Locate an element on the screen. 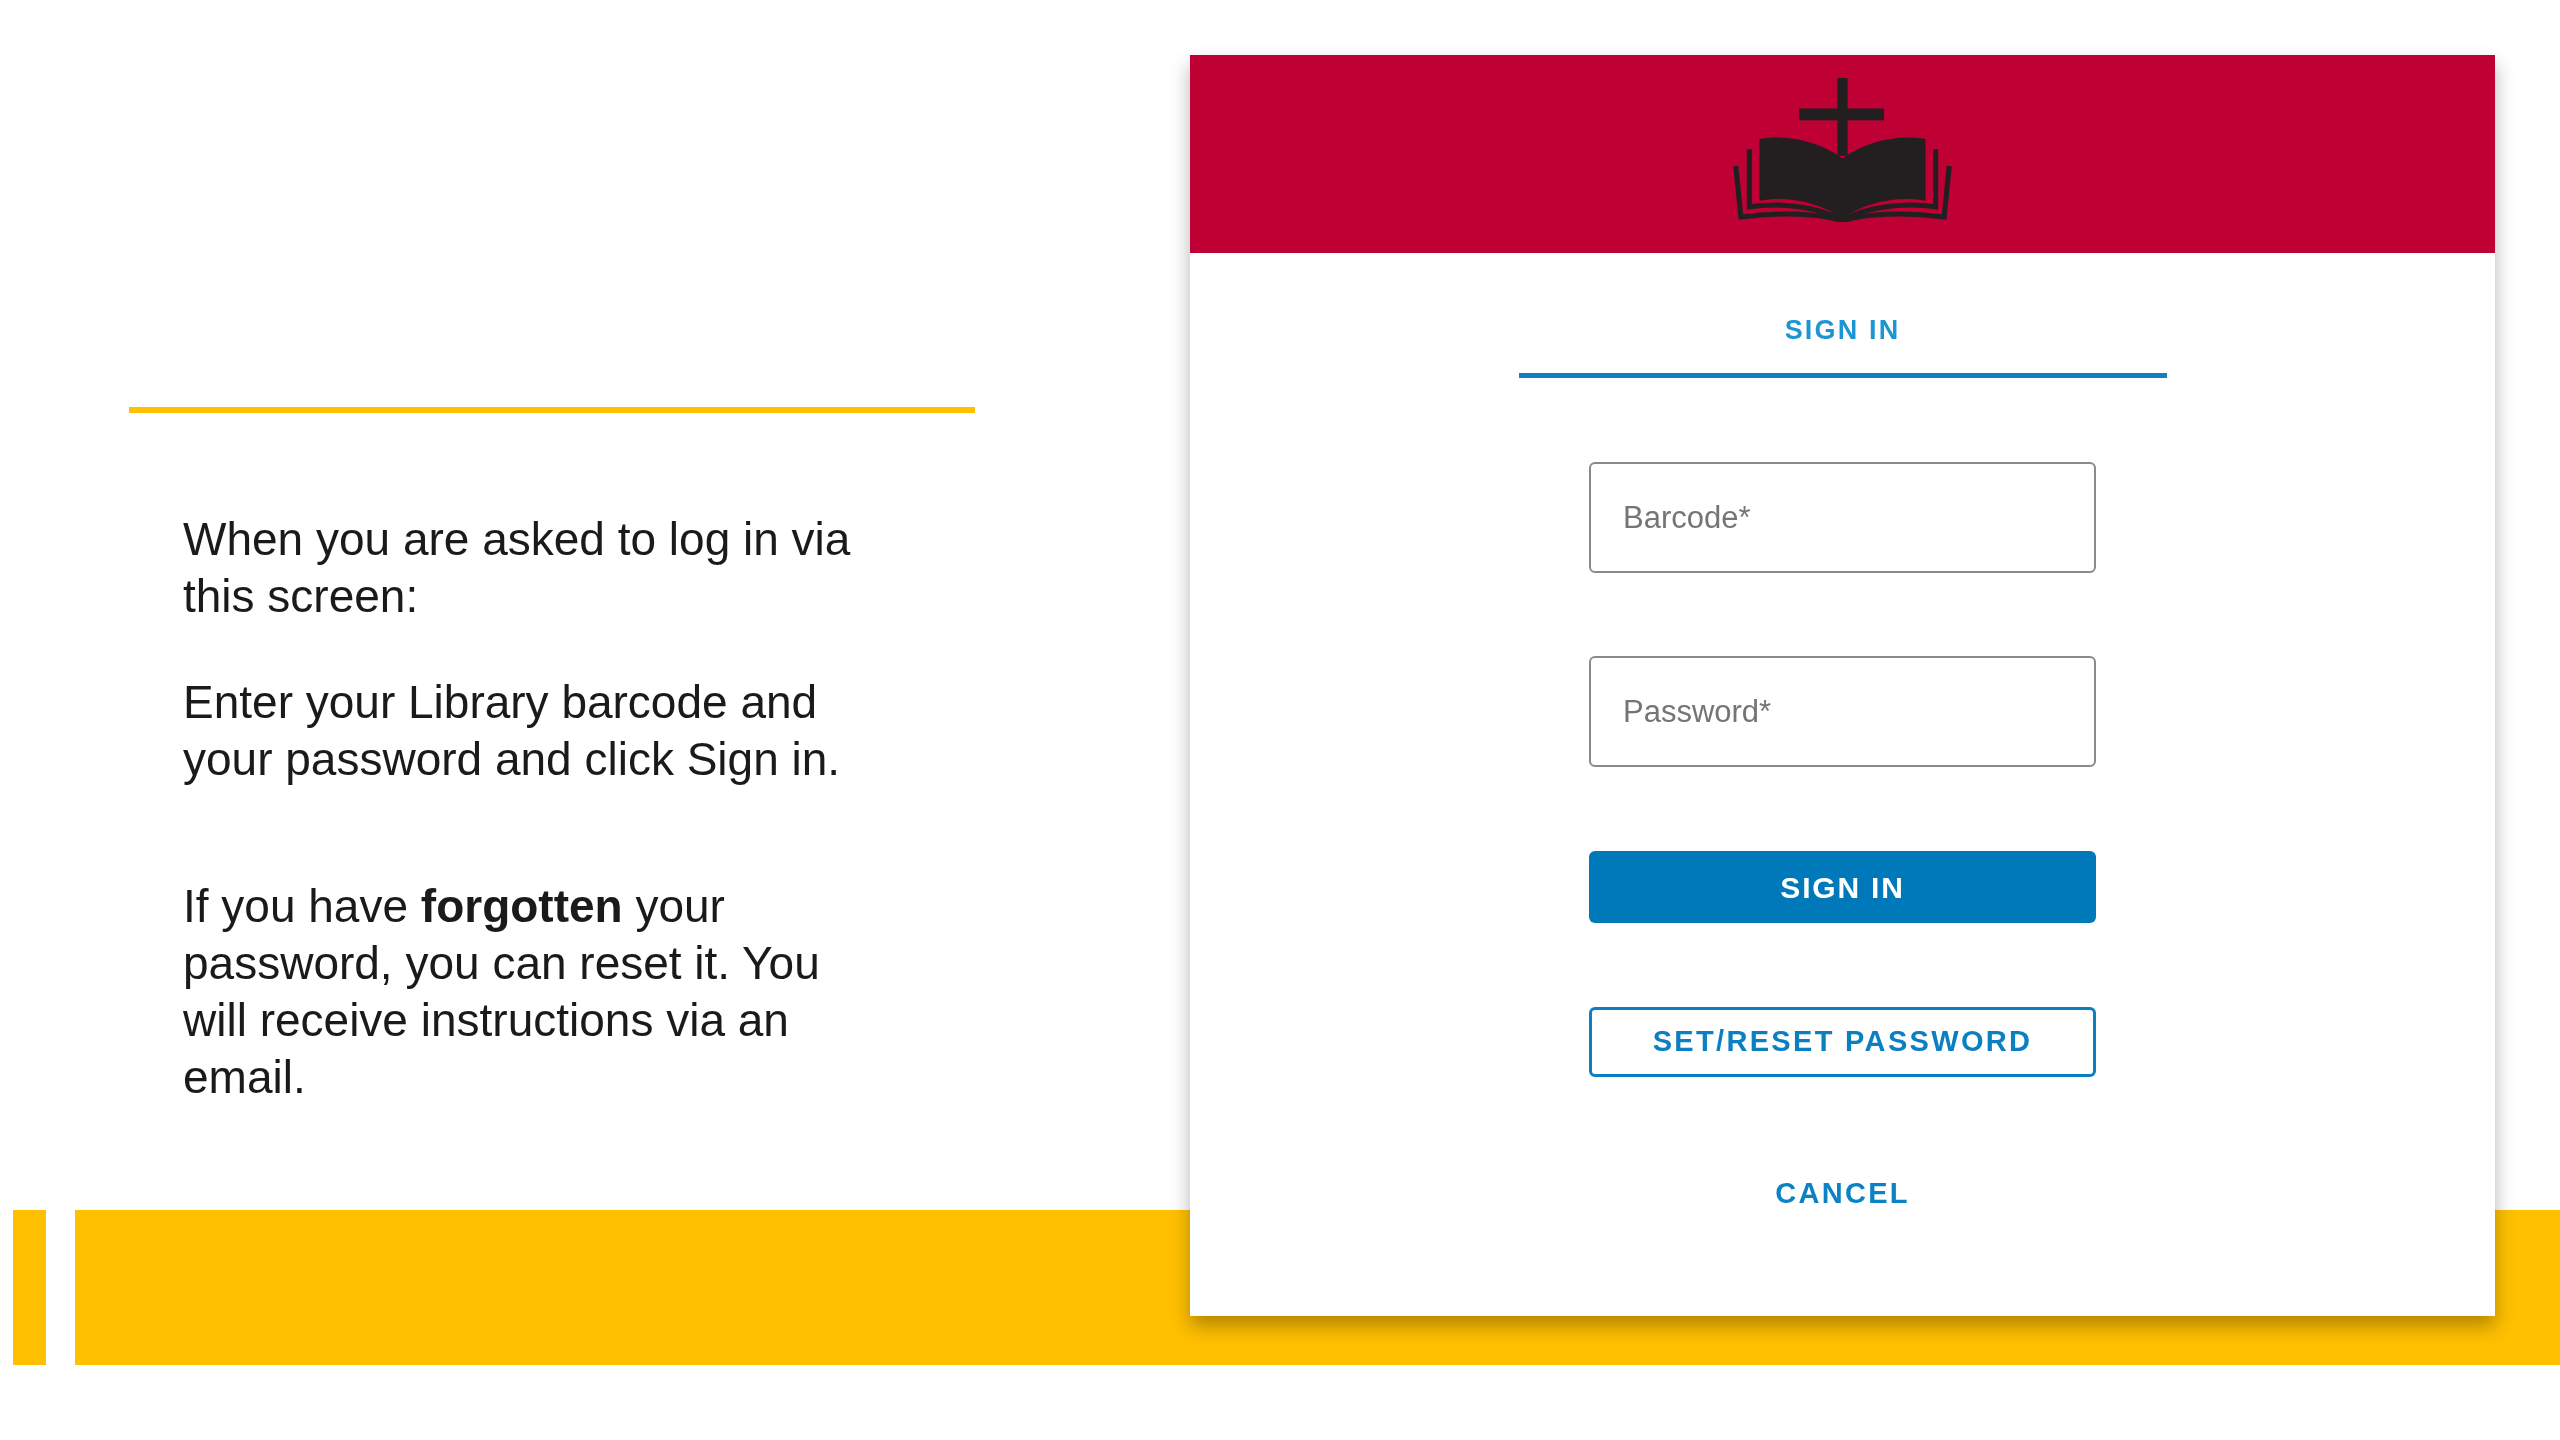  sign-in-tab: SIGN IN is located at coordinates (1842, 330).